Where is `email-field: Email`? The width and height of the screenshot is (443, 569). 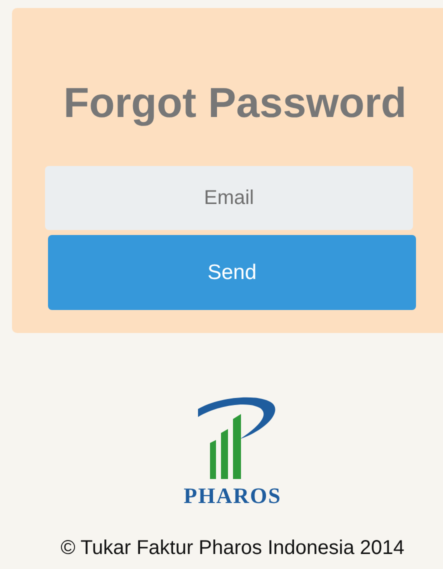 email-field: Email is located at coordinates (229, 198).